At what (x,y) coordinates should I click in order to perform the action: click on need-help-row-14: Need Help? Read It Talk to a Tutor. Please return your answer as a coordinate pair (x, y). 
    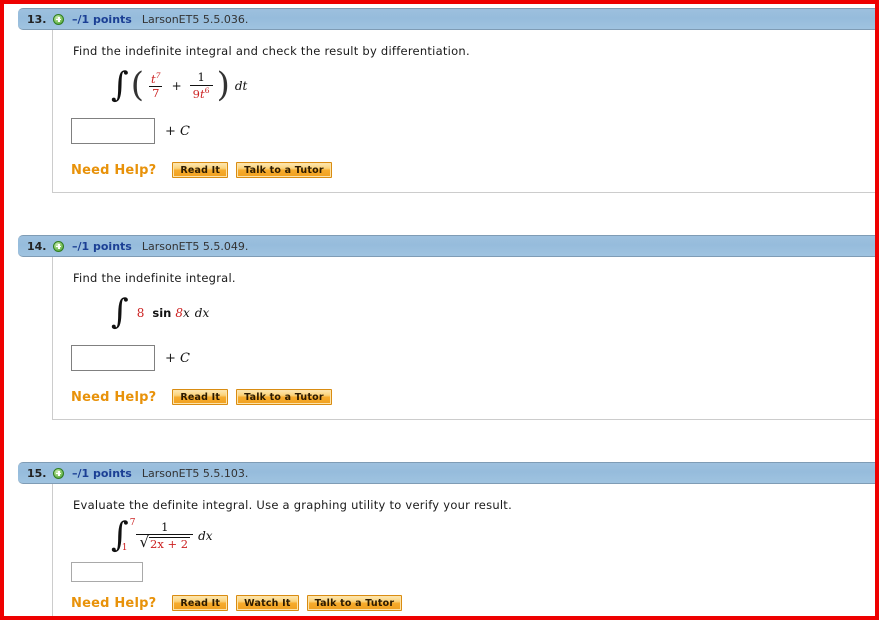
    Looking at the image, I should click on (472, 397).